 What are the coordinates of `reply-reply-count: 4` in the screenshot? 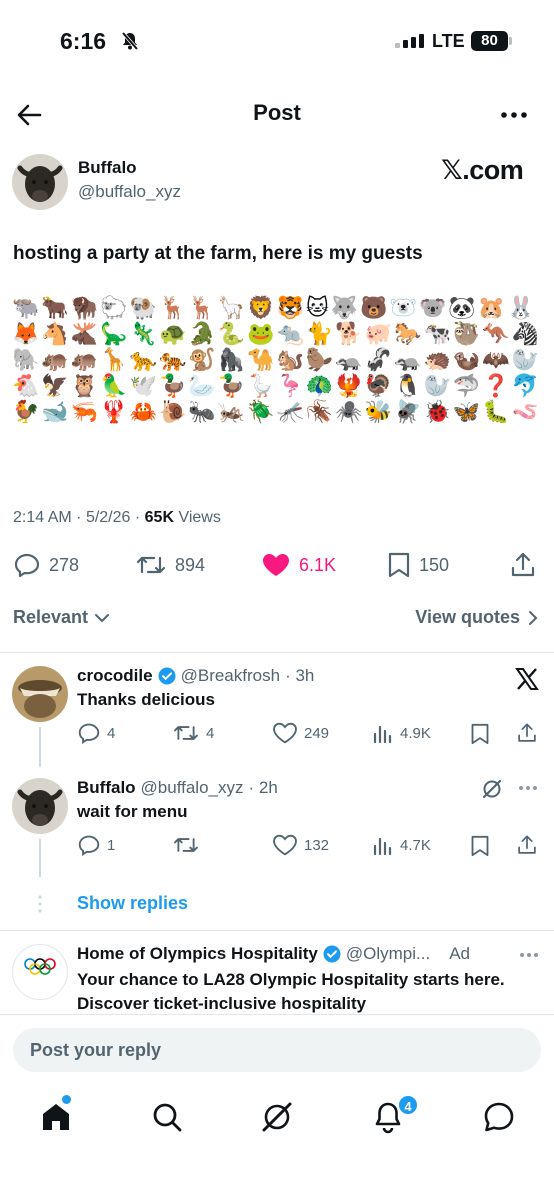 It's located at (111, 733).